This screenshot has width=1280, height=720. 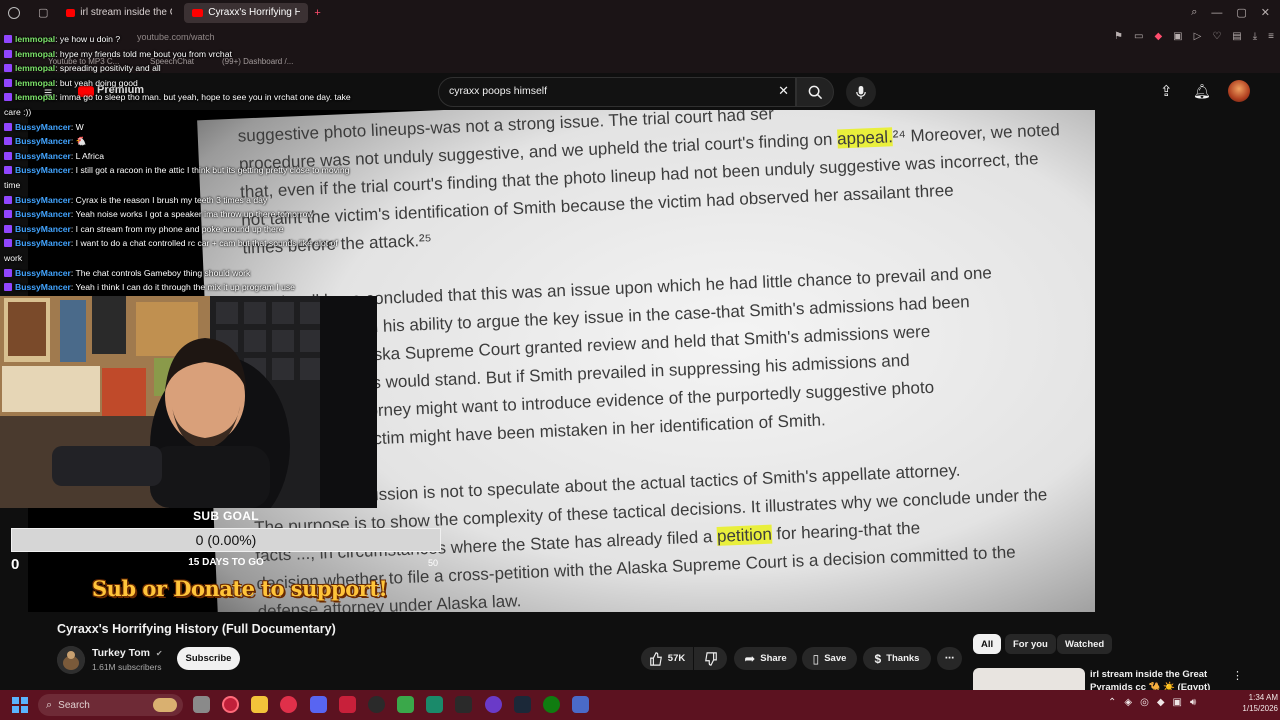 What do you see at coordinates (90, 155) in the screenshot?
I see `chat-text: L Africa` at bounding box center [90, 155].